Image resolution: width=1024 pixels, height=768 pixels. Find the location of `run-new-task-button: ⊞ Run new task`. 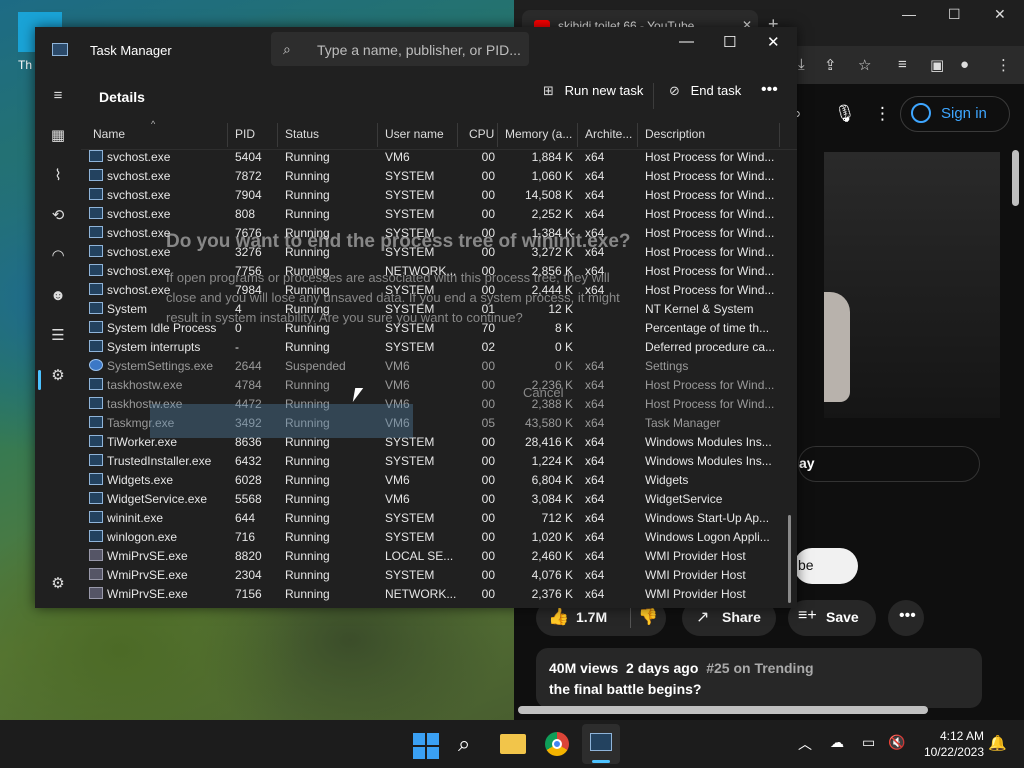

run-new-task-button: ⊞ Run new task is located at coordinates (593, 91).